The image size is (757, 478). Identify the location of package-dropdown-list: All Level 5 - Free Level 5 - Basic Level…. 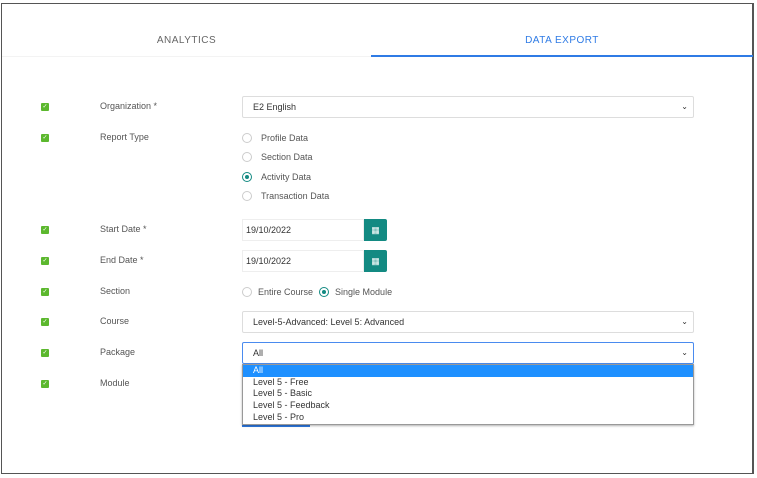
(468, 394).